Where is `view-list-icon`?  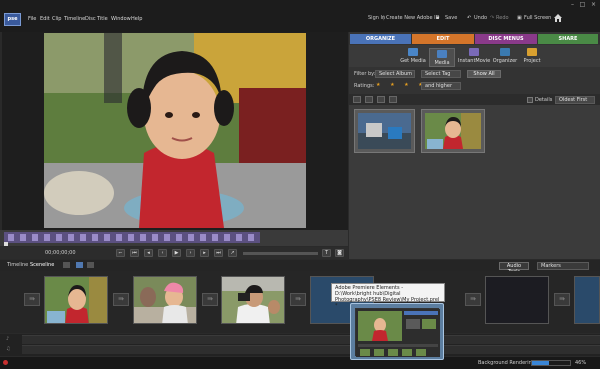
view-list-icon is located at coordinates (369, 99).